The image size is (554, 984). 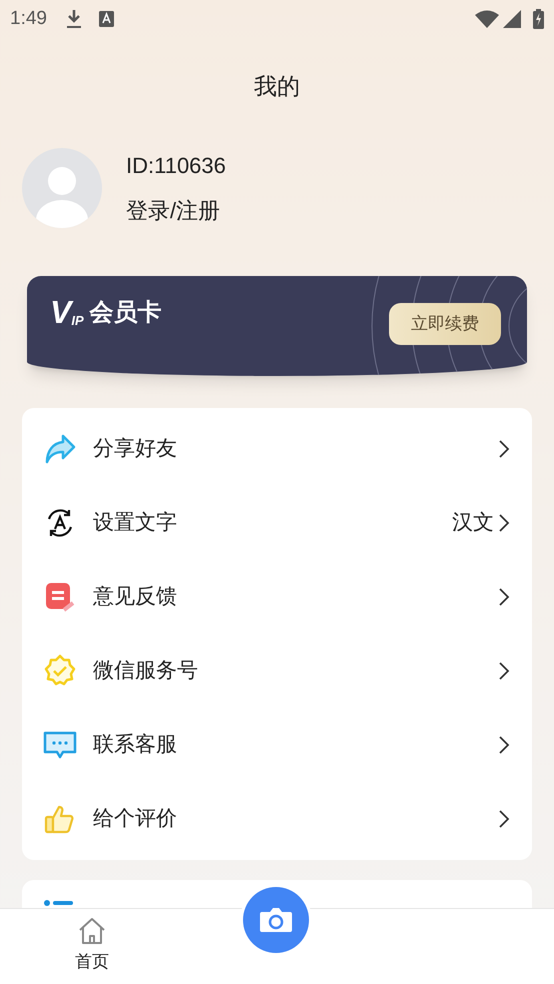 What do you see at coordinates (276, 920) in the screenshot?
I see `camera-icon` at bounding box center [276, 920].